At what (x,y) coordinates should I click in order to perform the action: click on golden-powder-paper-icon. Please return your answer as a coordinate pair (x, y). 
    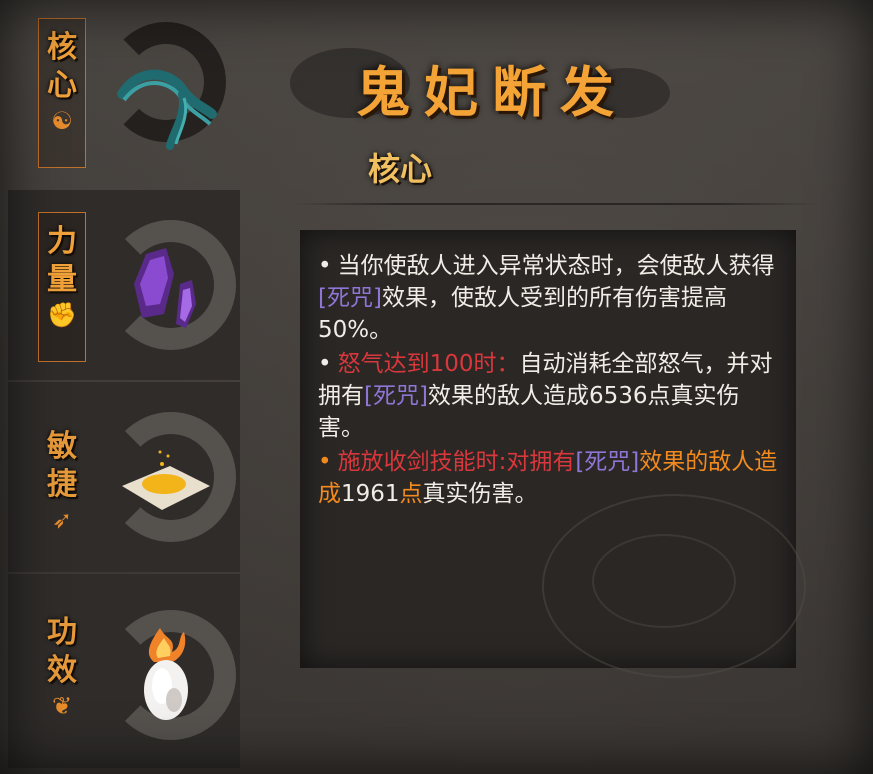
    Looking at the image, I should click on (166, 480).